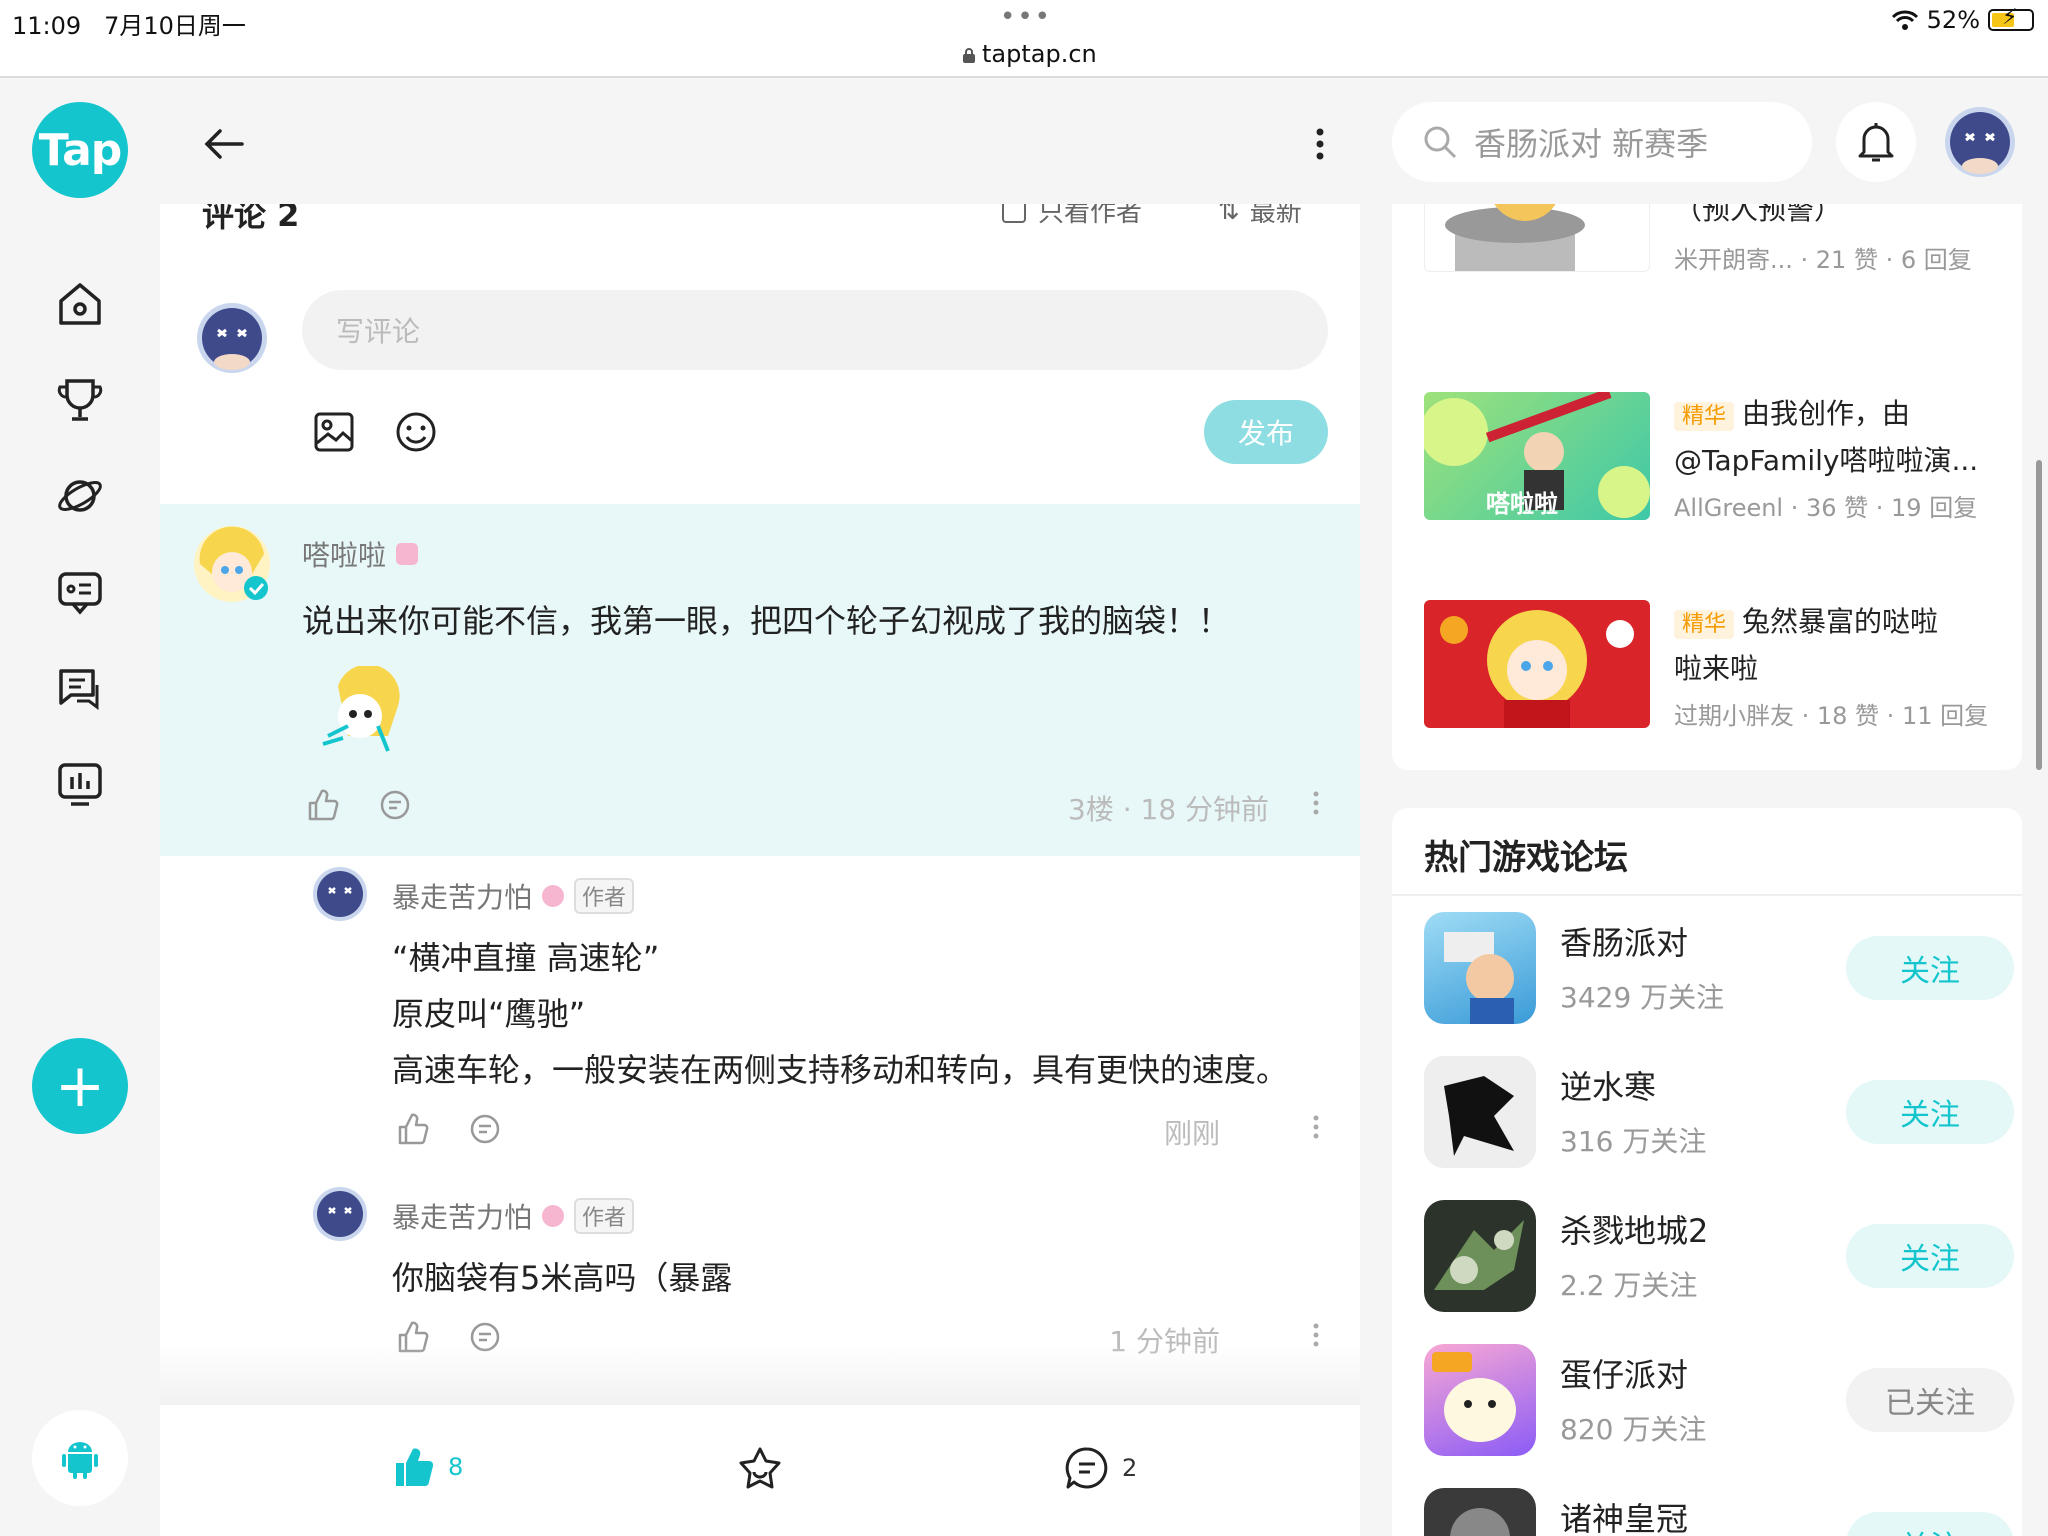 This screenshot has height=1536, width=2048. I want to click on search-box: 香肠派对 新赛季, so click(1602, 142).